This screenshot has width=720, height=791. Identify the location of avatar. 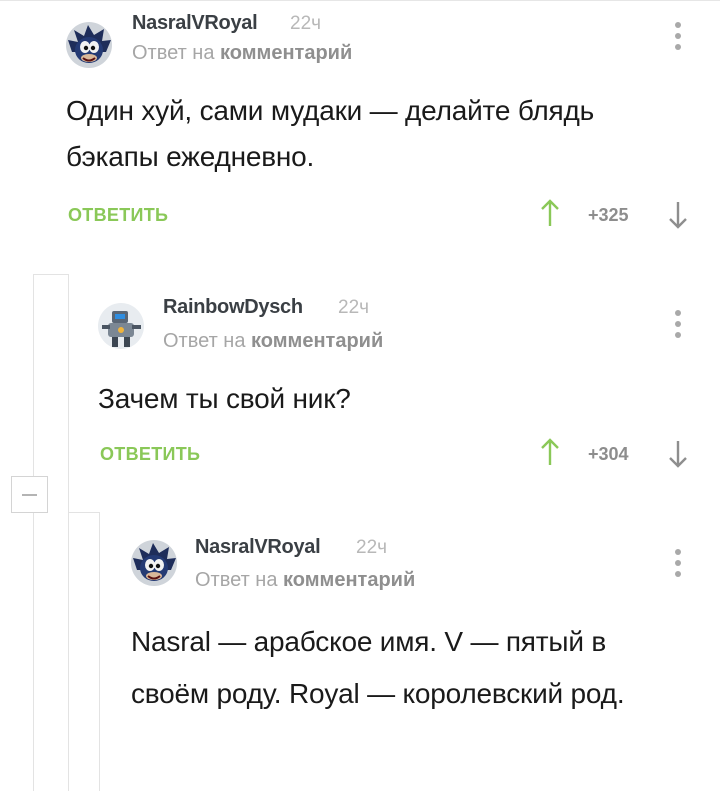
(154, 563).